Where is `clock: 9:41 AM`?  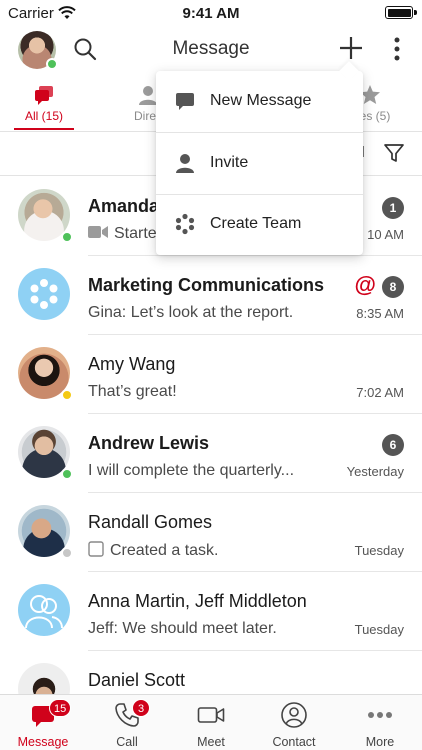
clock: 9:41 AM is located at coordinates (211, 13).